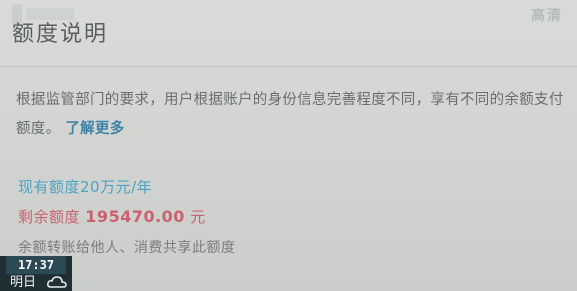  What do you see at coordinates (57, 282) in the screenshot?
I see `cloud-icon` at bounding box center [57, 282].